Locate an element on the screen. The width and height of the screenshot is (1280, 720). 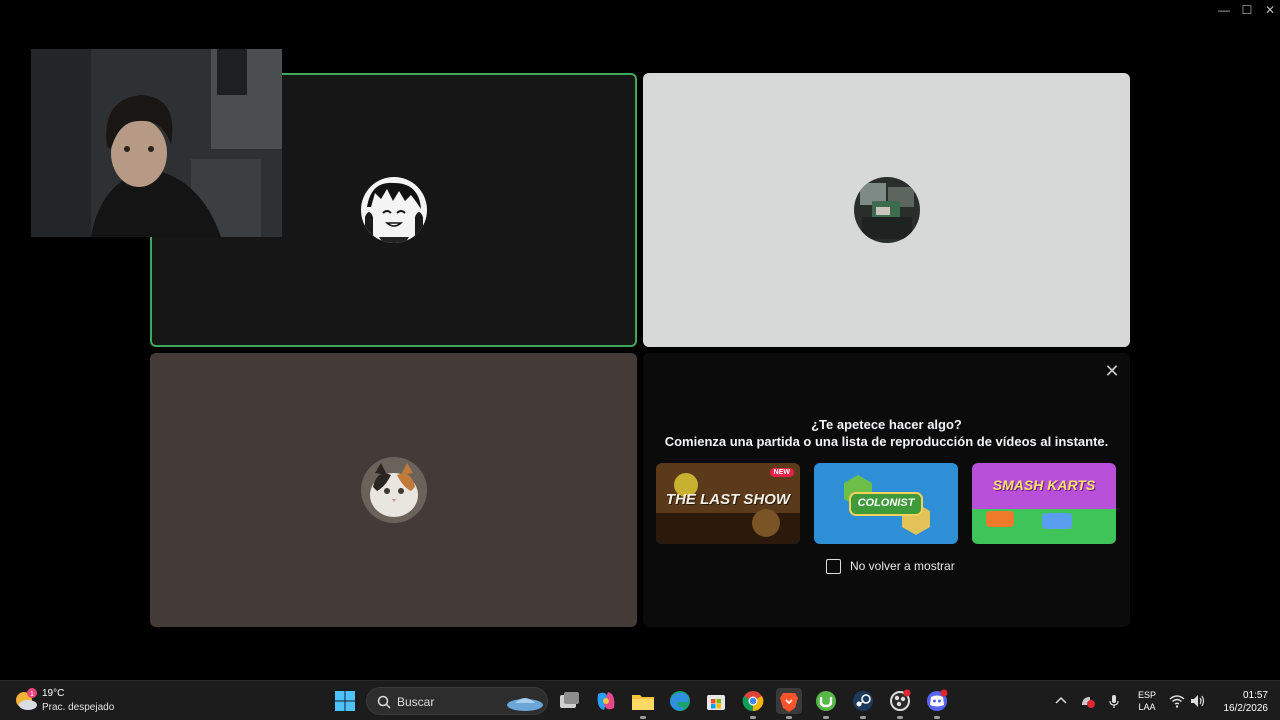
steam-icon is located at coordinates (863, 703).